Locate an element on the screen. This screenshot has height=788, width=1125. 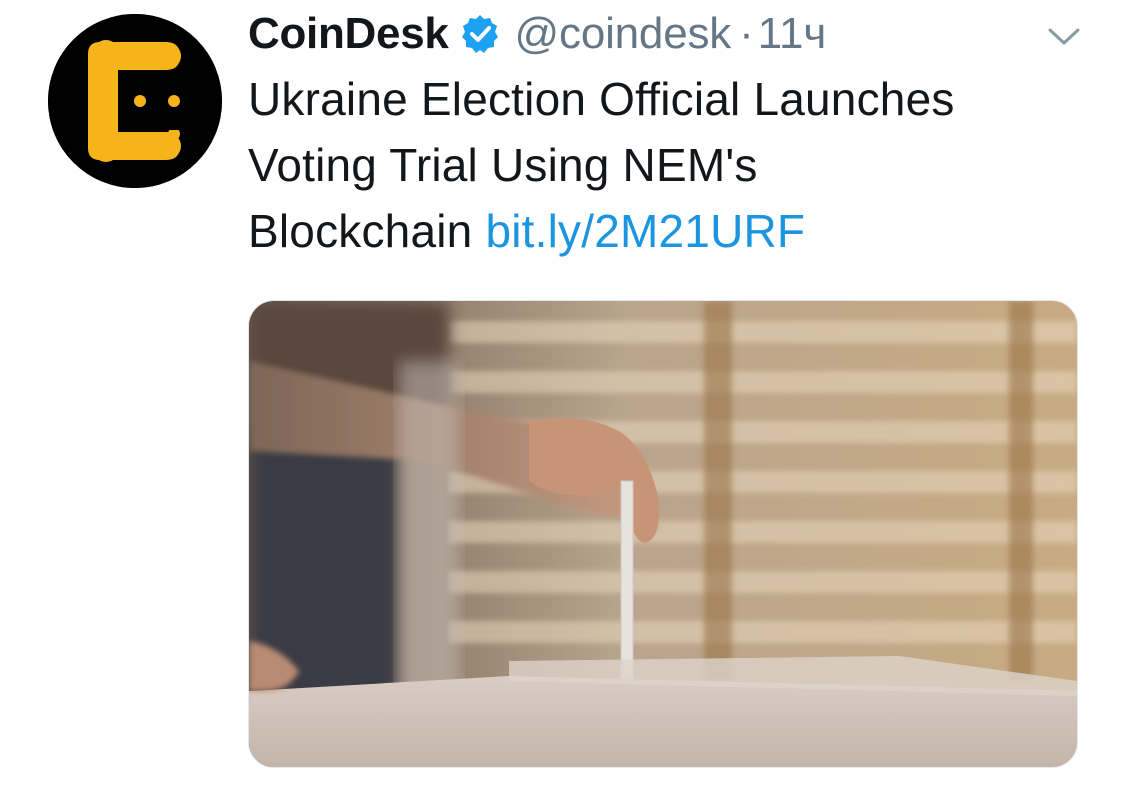
author-handle: @coindesk is located at coordinates (623, 34).